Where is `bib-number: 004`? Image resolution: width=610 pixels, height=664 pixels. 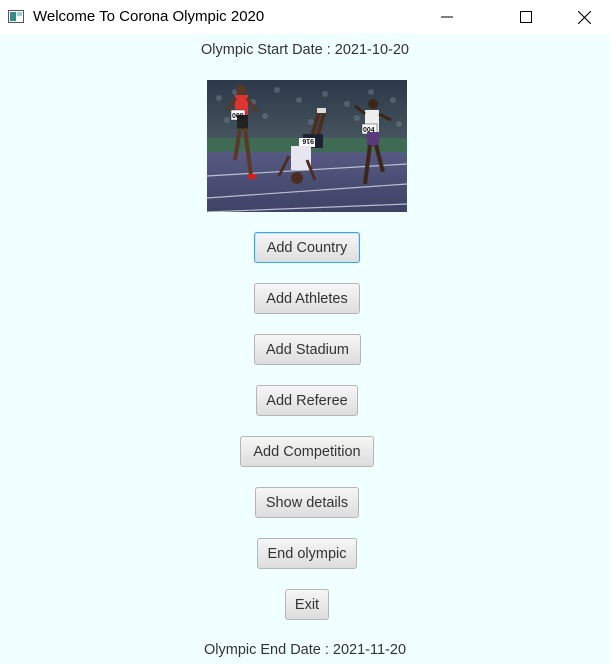
bib-number: 004 is located at coordinates (369, 130).